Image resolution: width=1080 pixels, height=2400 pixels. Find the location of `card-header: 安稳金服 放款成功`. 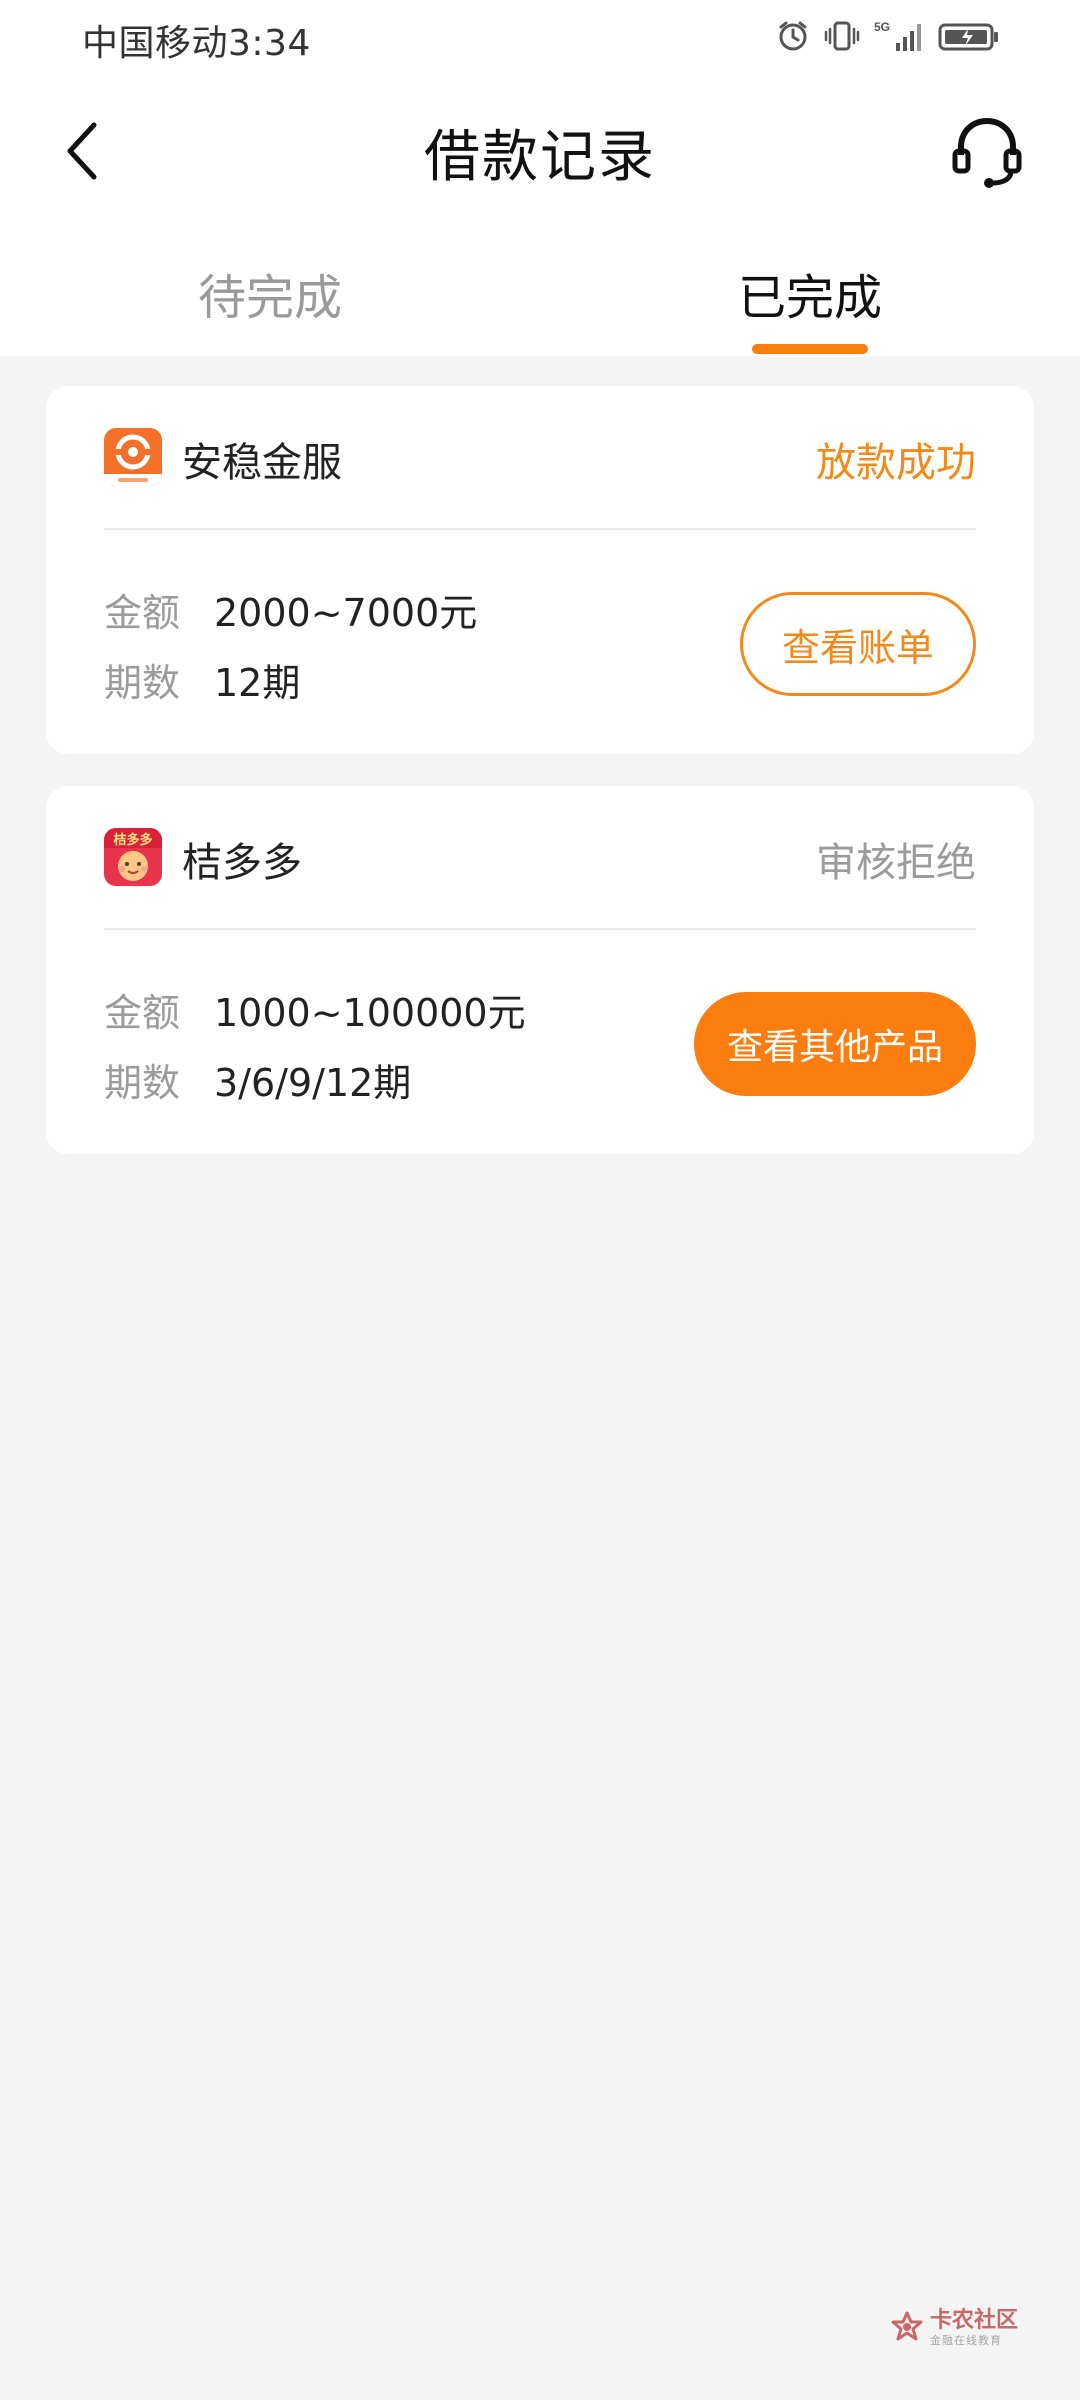

card-header: 安稳金服 放款成功 is located at coordinates (540, 457).